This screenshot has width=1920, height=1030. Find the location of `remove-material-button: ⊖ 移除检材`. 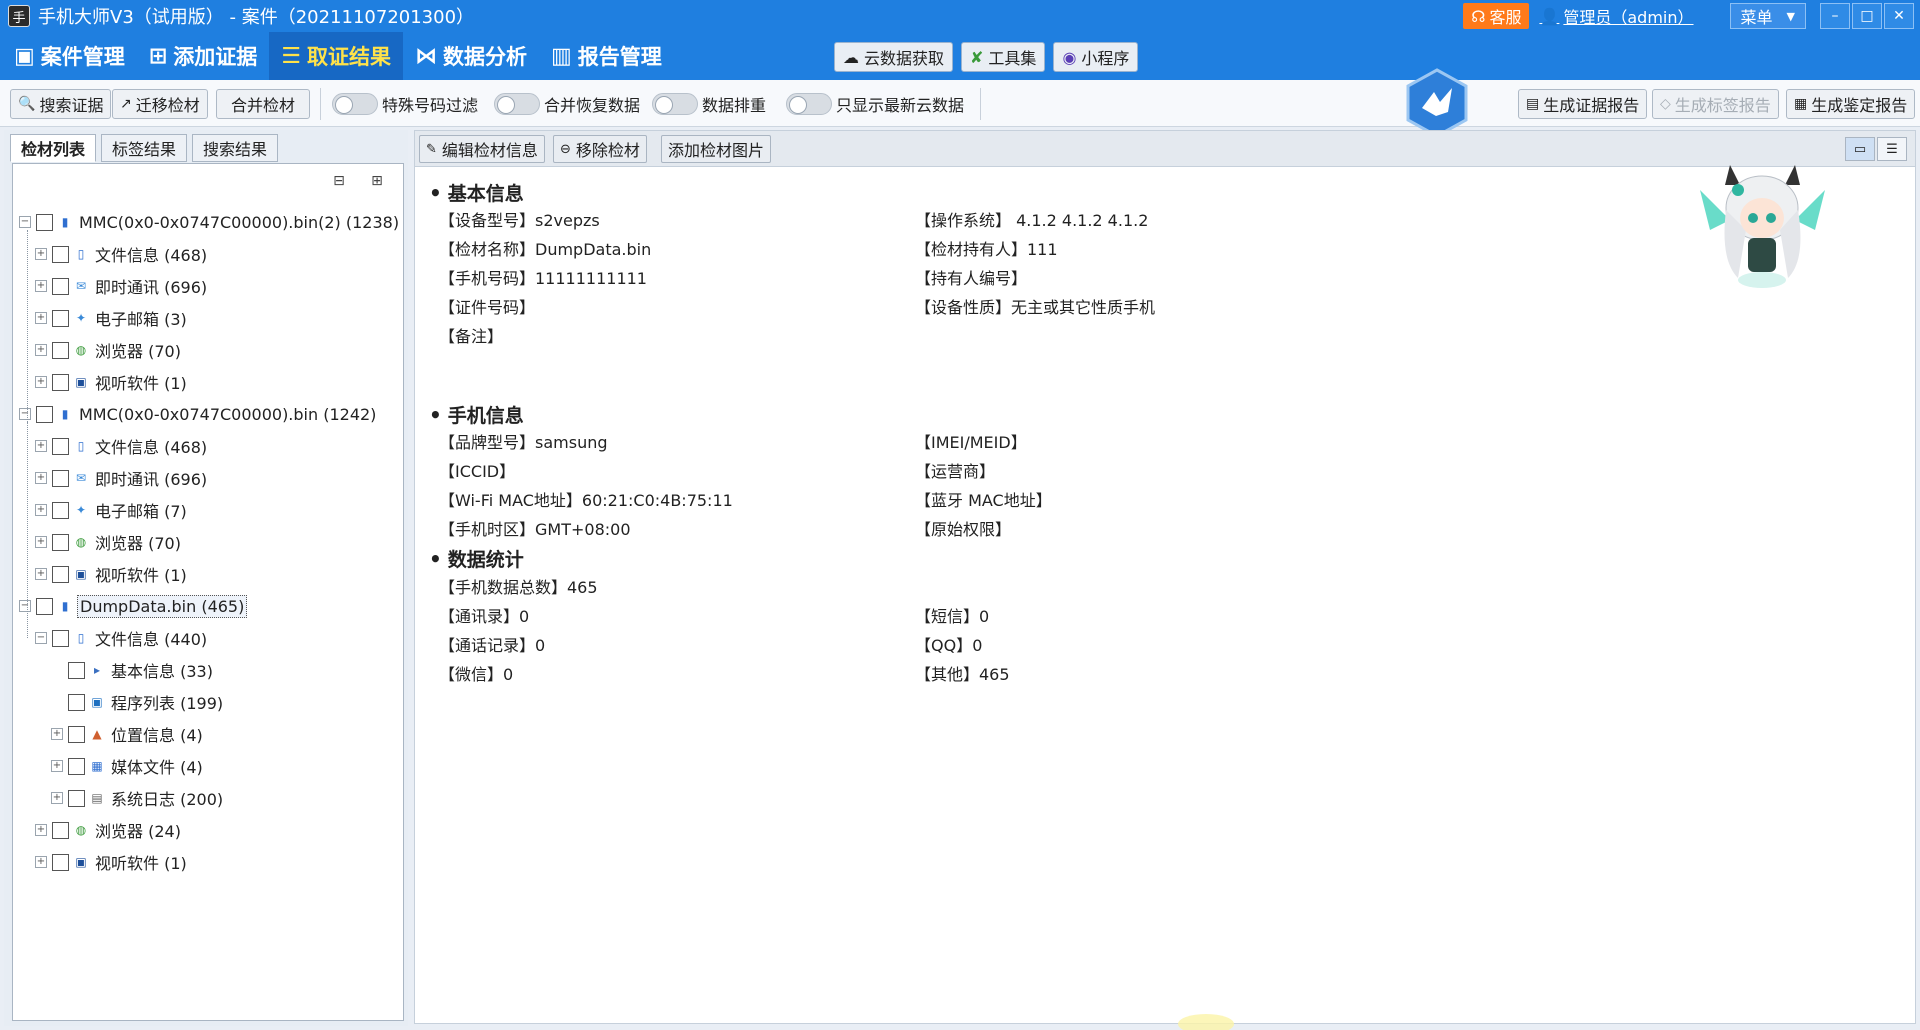

remove-material-button: ⊖ 移除检材 is located at coordinates (600, 149).